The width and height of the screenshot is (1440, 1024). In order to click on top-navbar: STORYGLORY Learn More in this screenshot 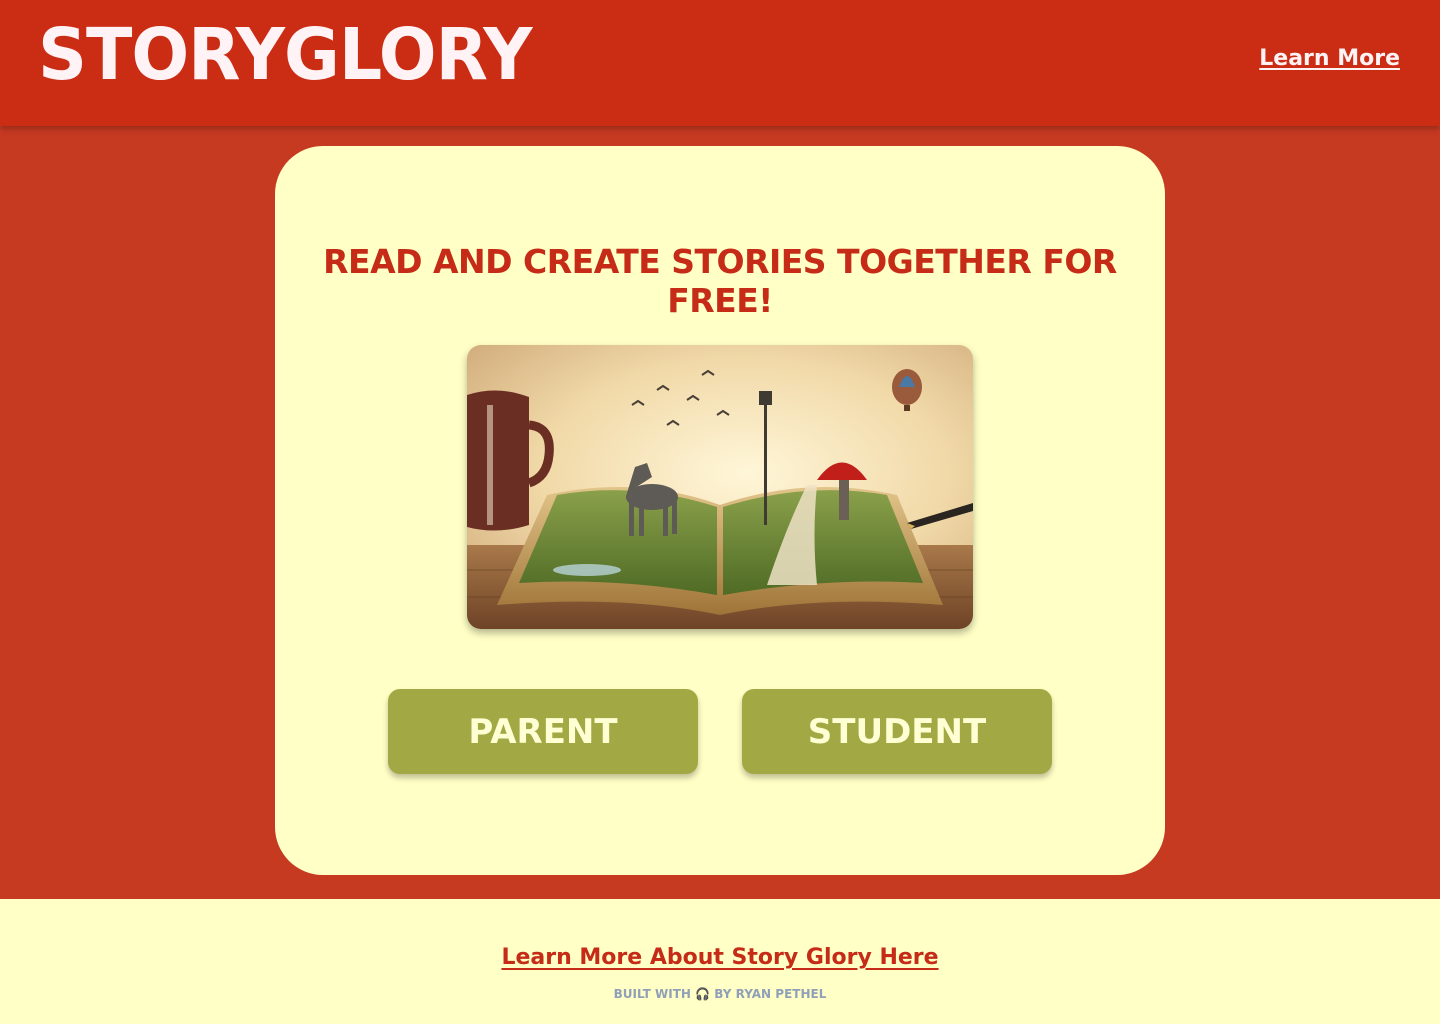, I will do `click(720, 63)`.